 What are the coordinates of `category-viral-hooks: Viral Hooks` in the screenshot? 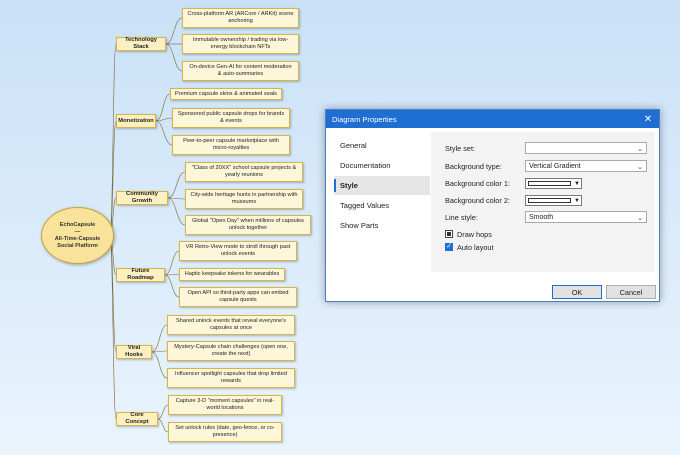 It's located at (134, 352).